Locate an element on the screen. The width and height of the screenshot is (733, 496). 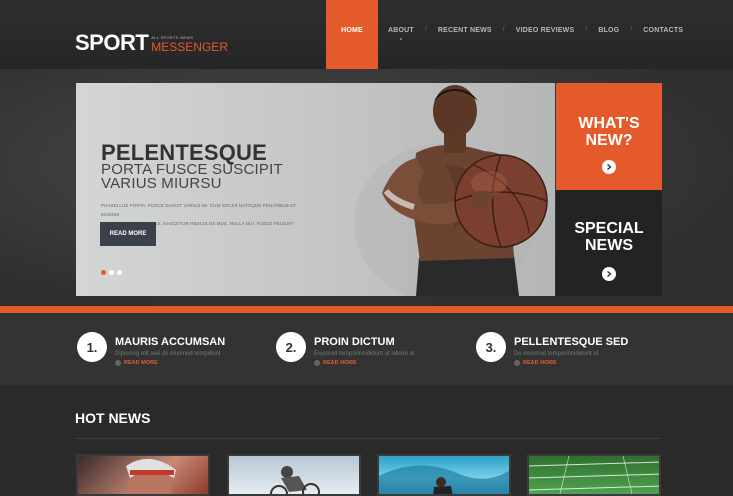
feature-title: PELLENTESQUE SED is located at coordinates (571, 342).